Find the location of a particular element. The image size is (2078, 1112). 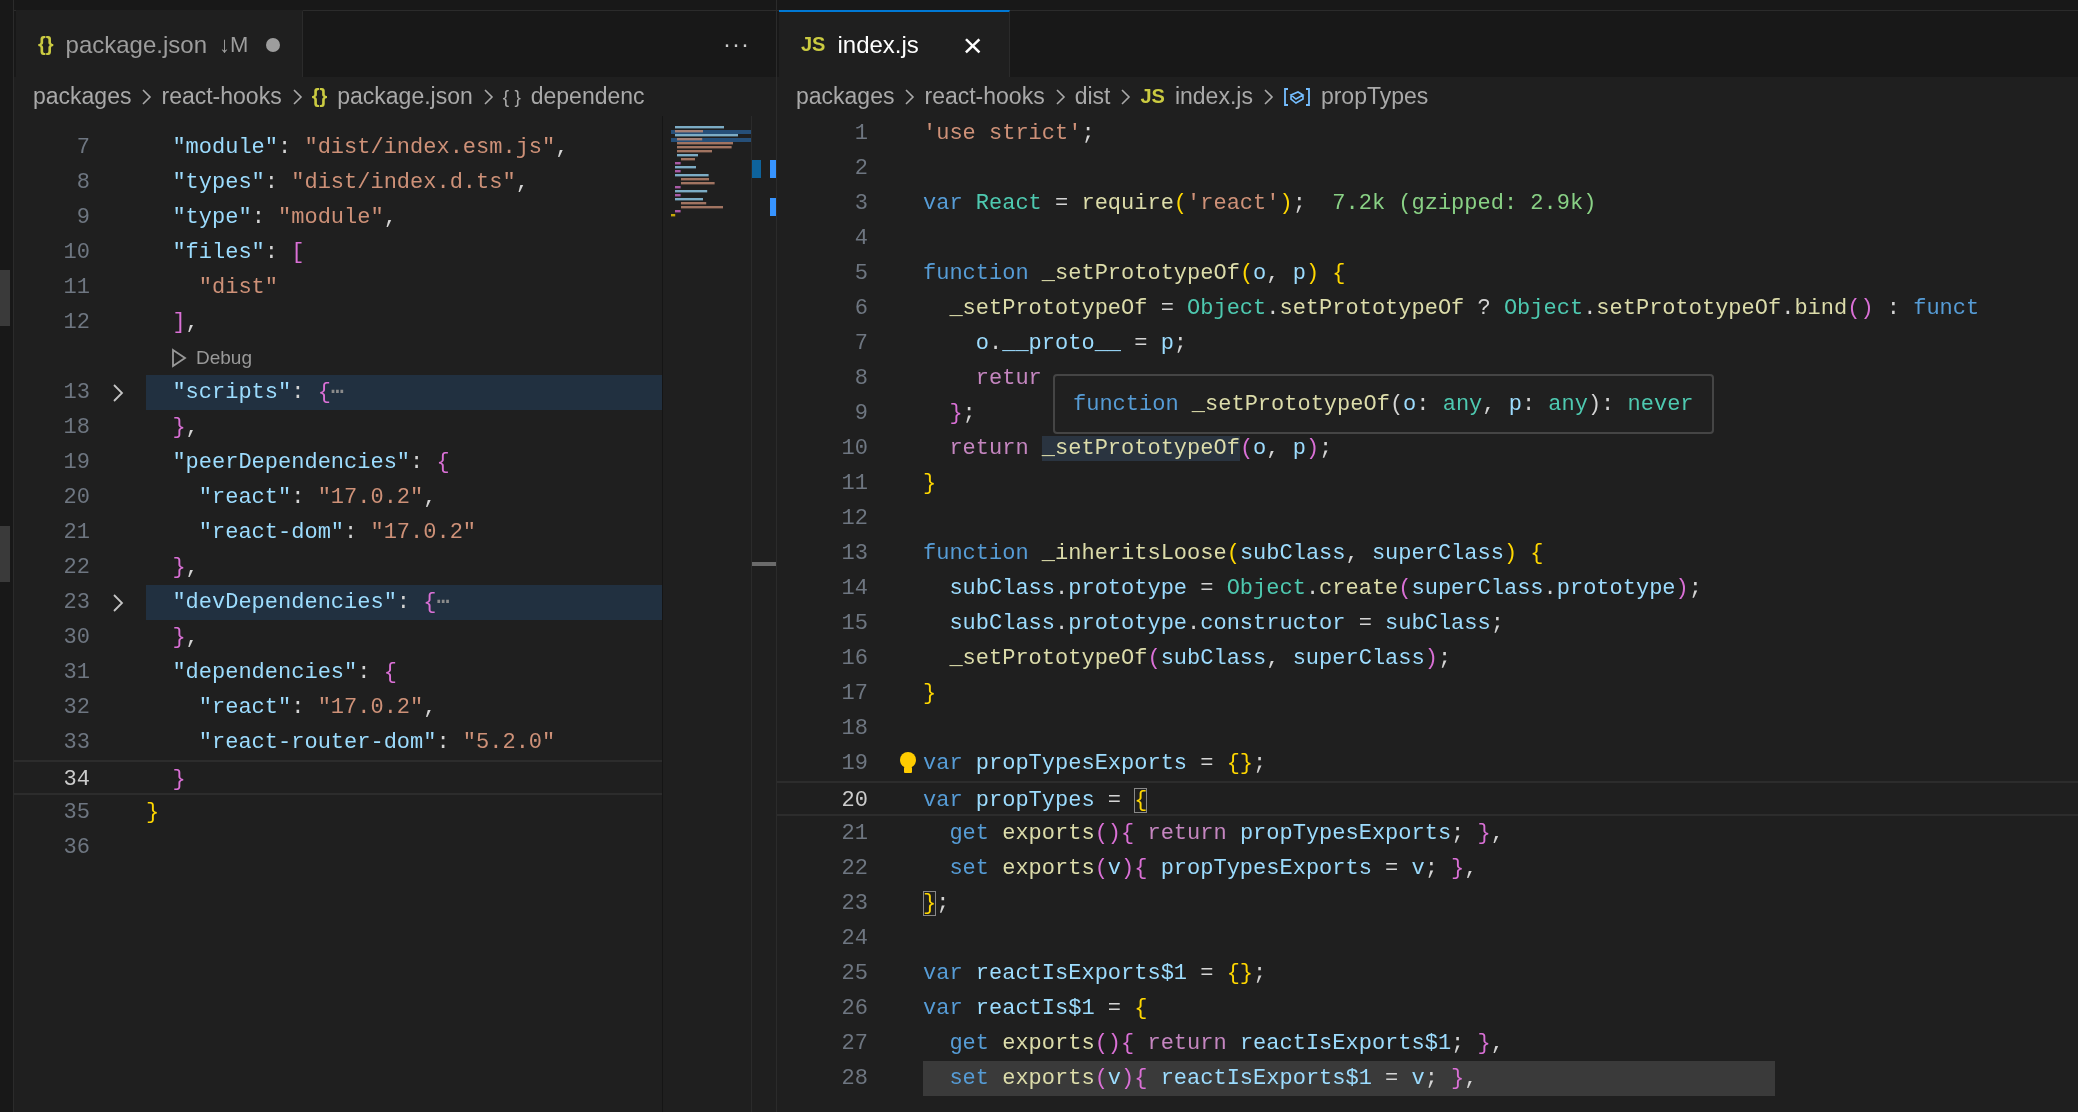

code-line: var React = require('react'); 7.2k (gzipped: 2.9k) is located at coordinates (1260, 204).